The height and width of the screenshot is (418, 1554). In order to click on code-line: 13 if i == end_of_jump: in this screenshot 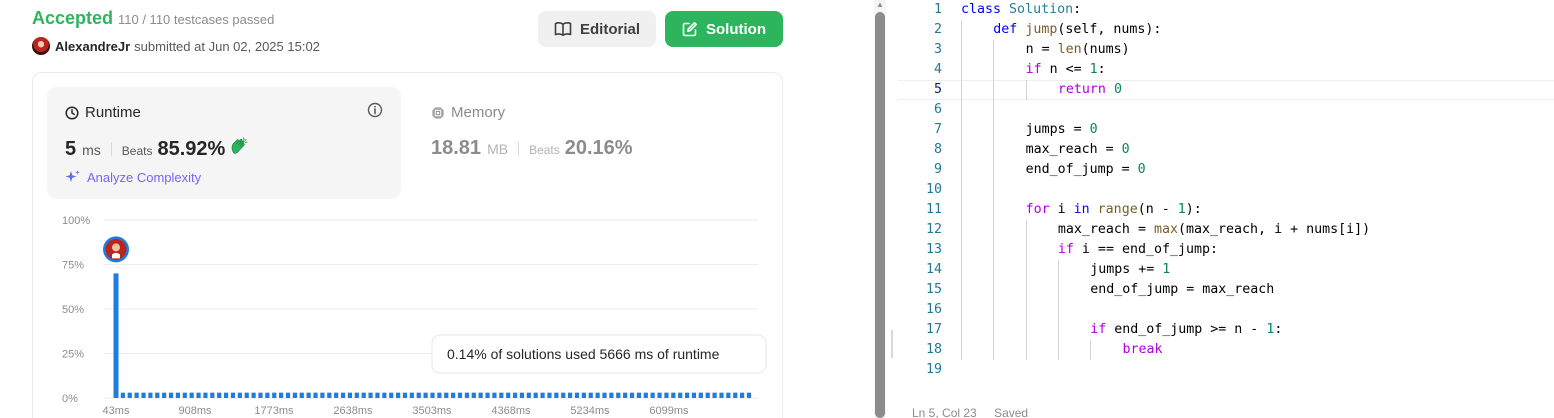, I will do `click(1226, 250)`.